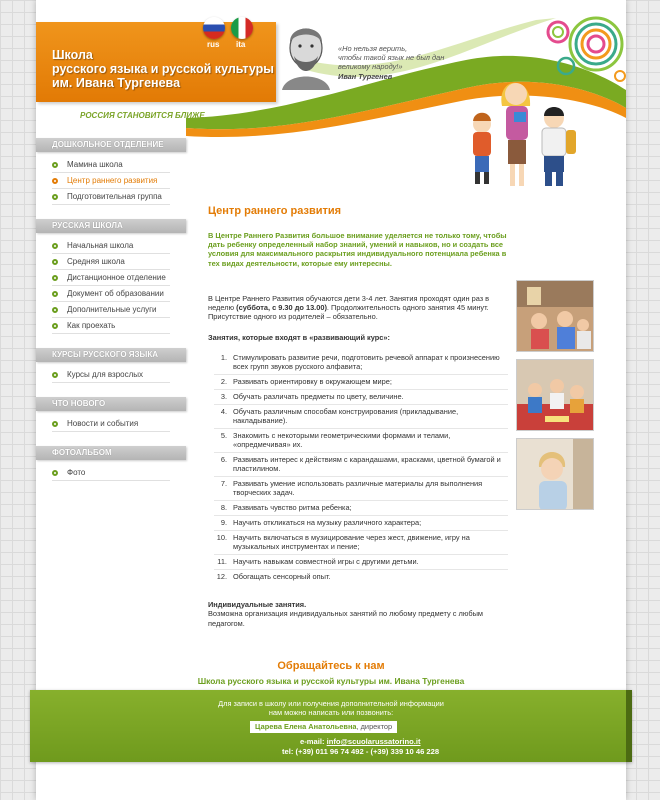 The image size is (660, 800). I want to click on sidebar-heading-preschool: ДОШКОЛЬНОЕ ОТДЕЛЕНИЕ, so click(111, 145).